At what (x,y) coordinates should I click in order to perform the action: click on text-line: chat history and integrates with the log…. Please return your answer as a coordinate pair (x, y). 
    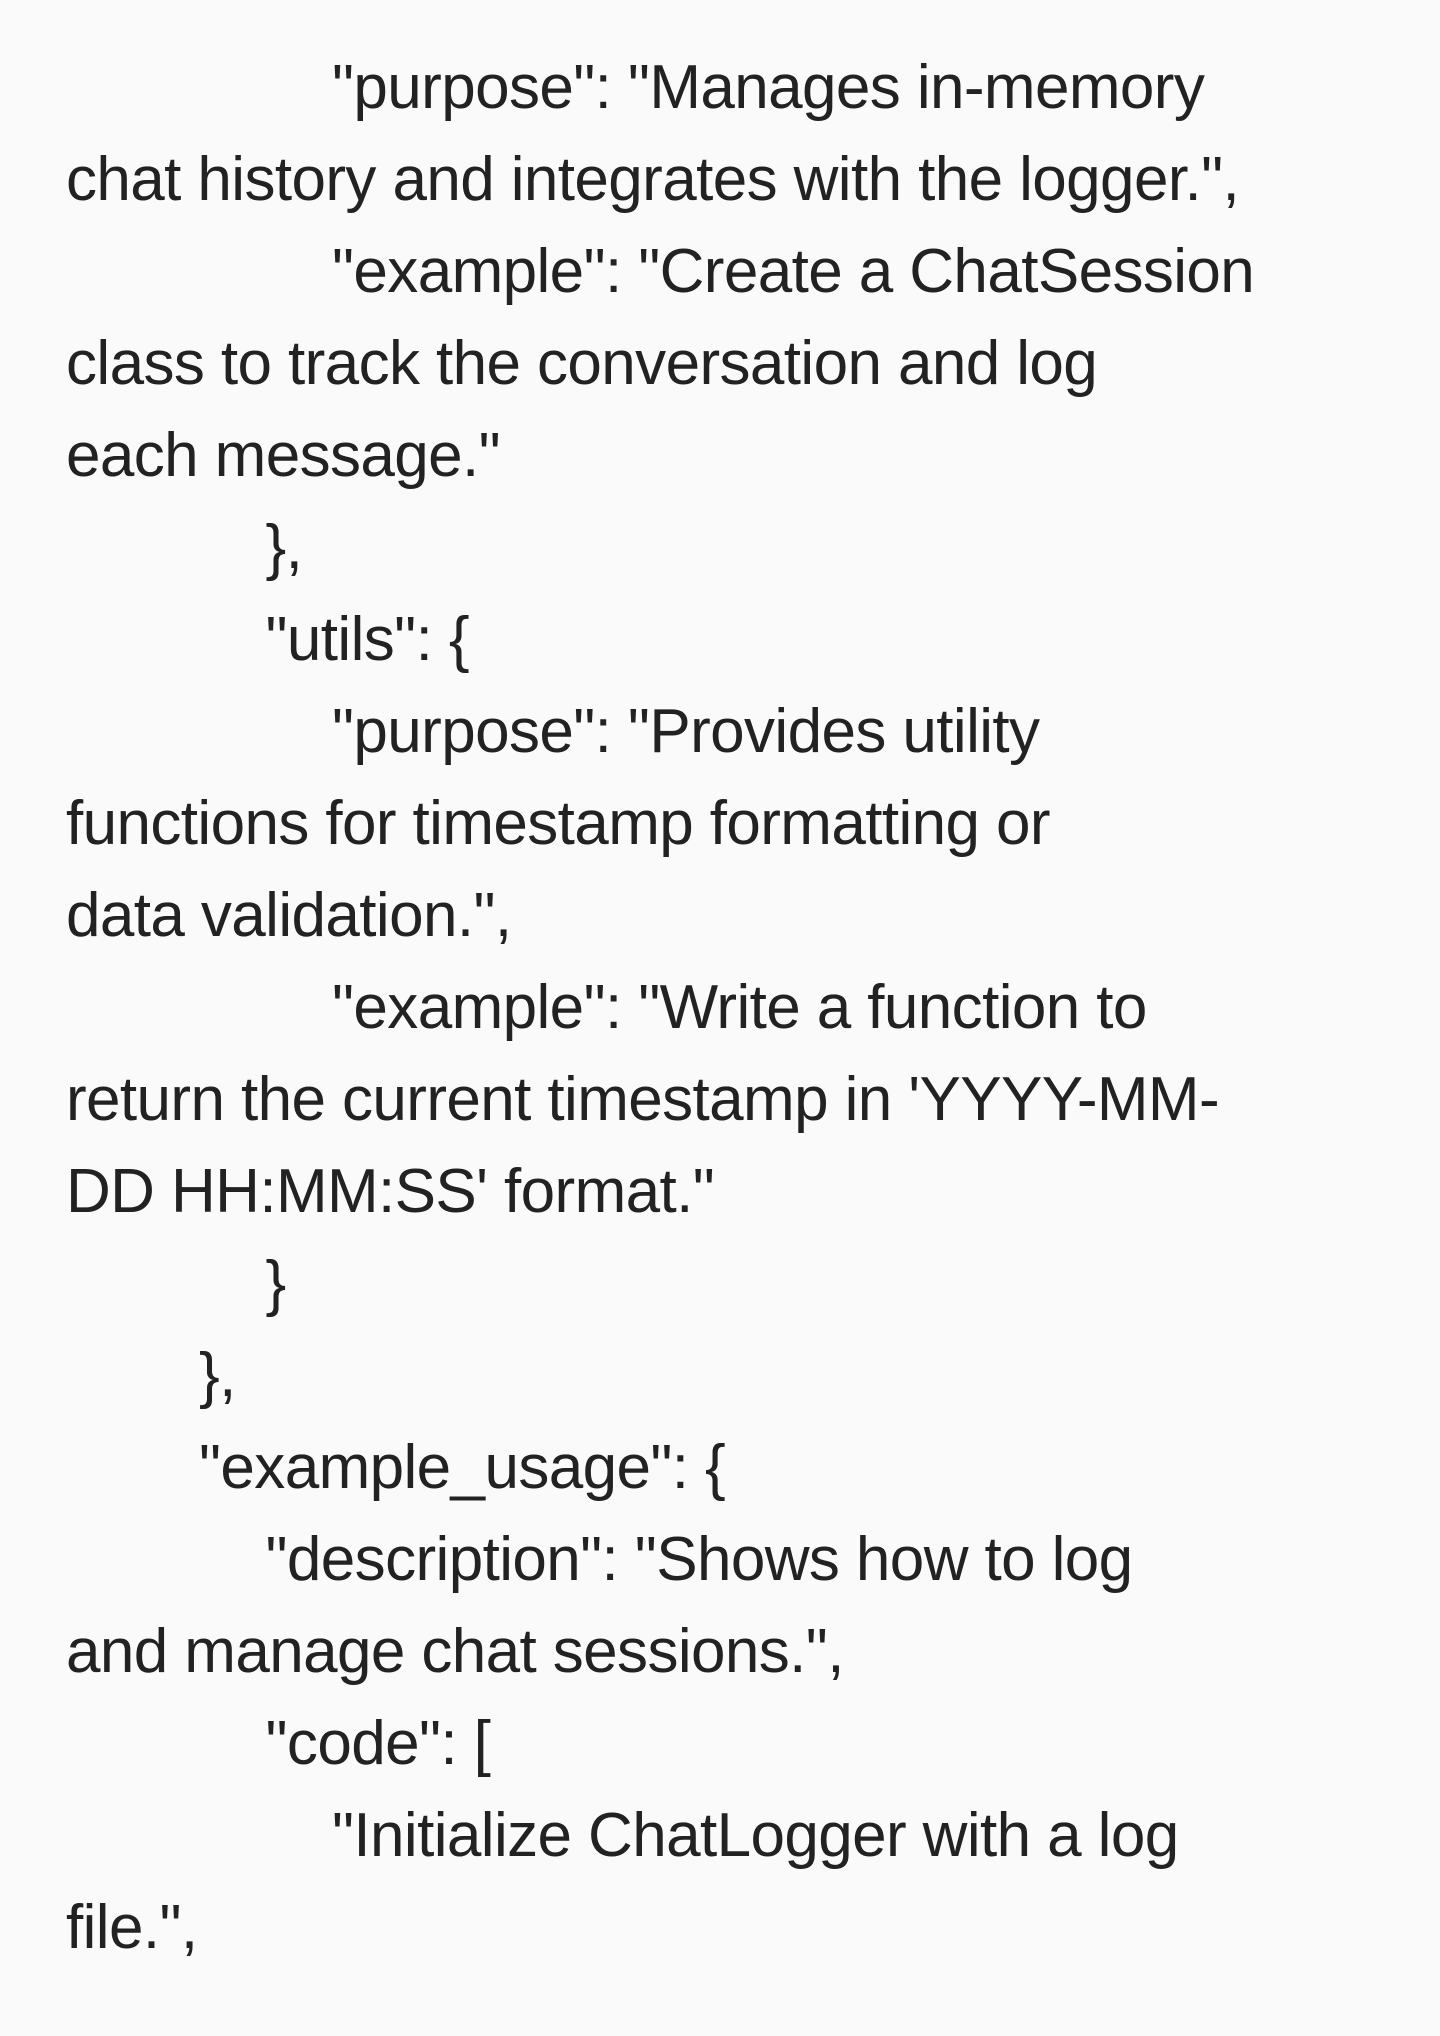
    Looking at the image, I should click on (653, 179).